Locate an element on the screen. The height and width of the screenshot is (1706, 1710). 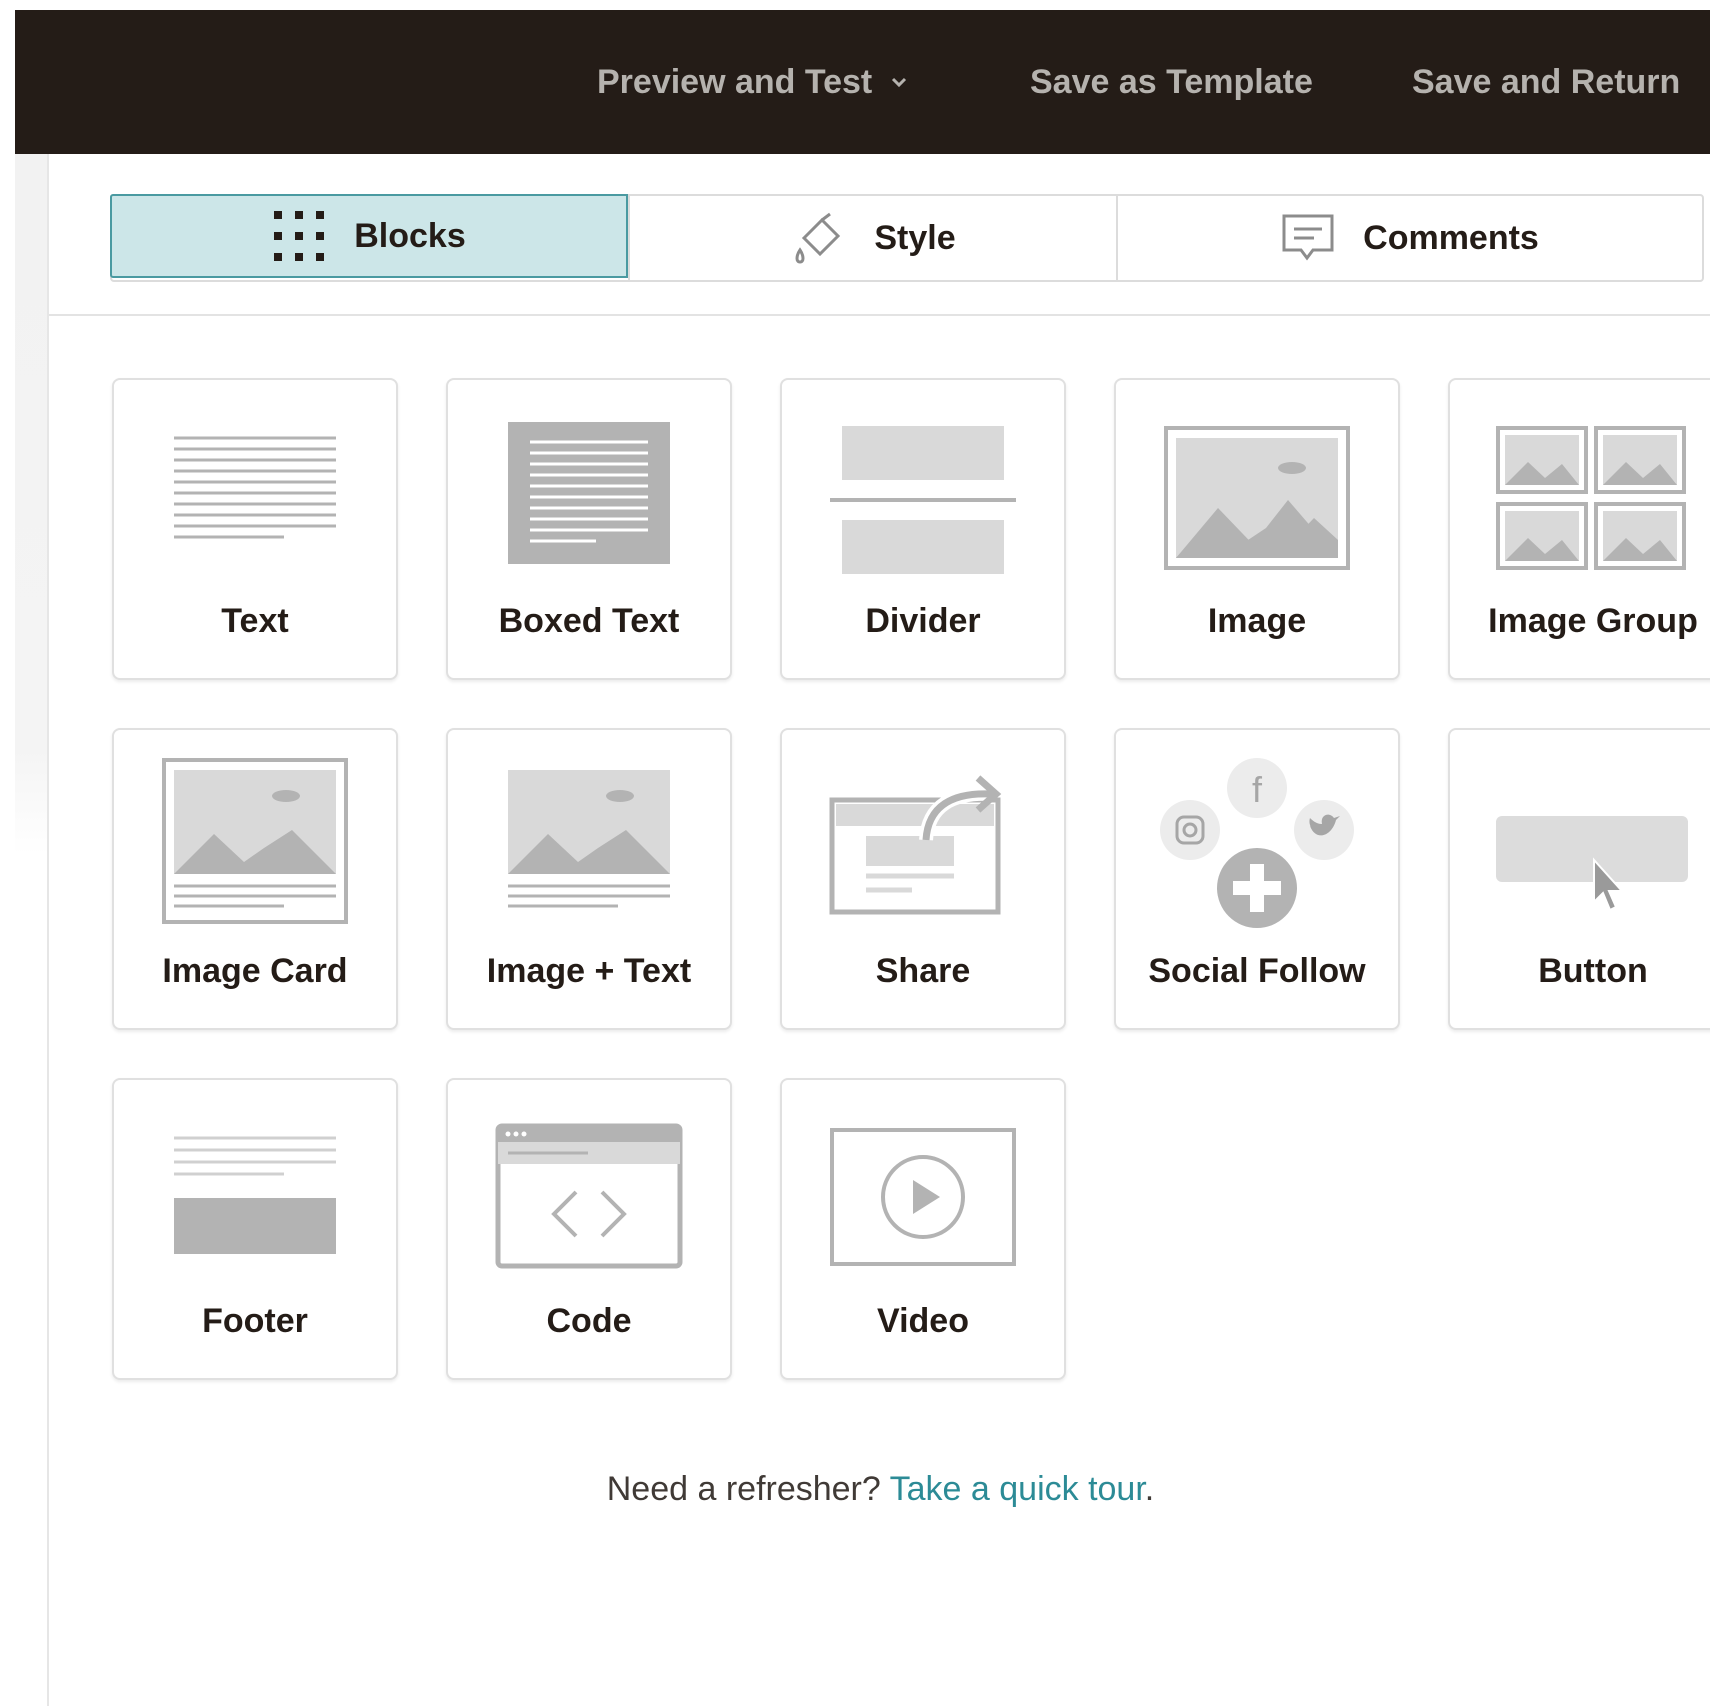
refresher-end: . is located at coordinates (1149, 1489).